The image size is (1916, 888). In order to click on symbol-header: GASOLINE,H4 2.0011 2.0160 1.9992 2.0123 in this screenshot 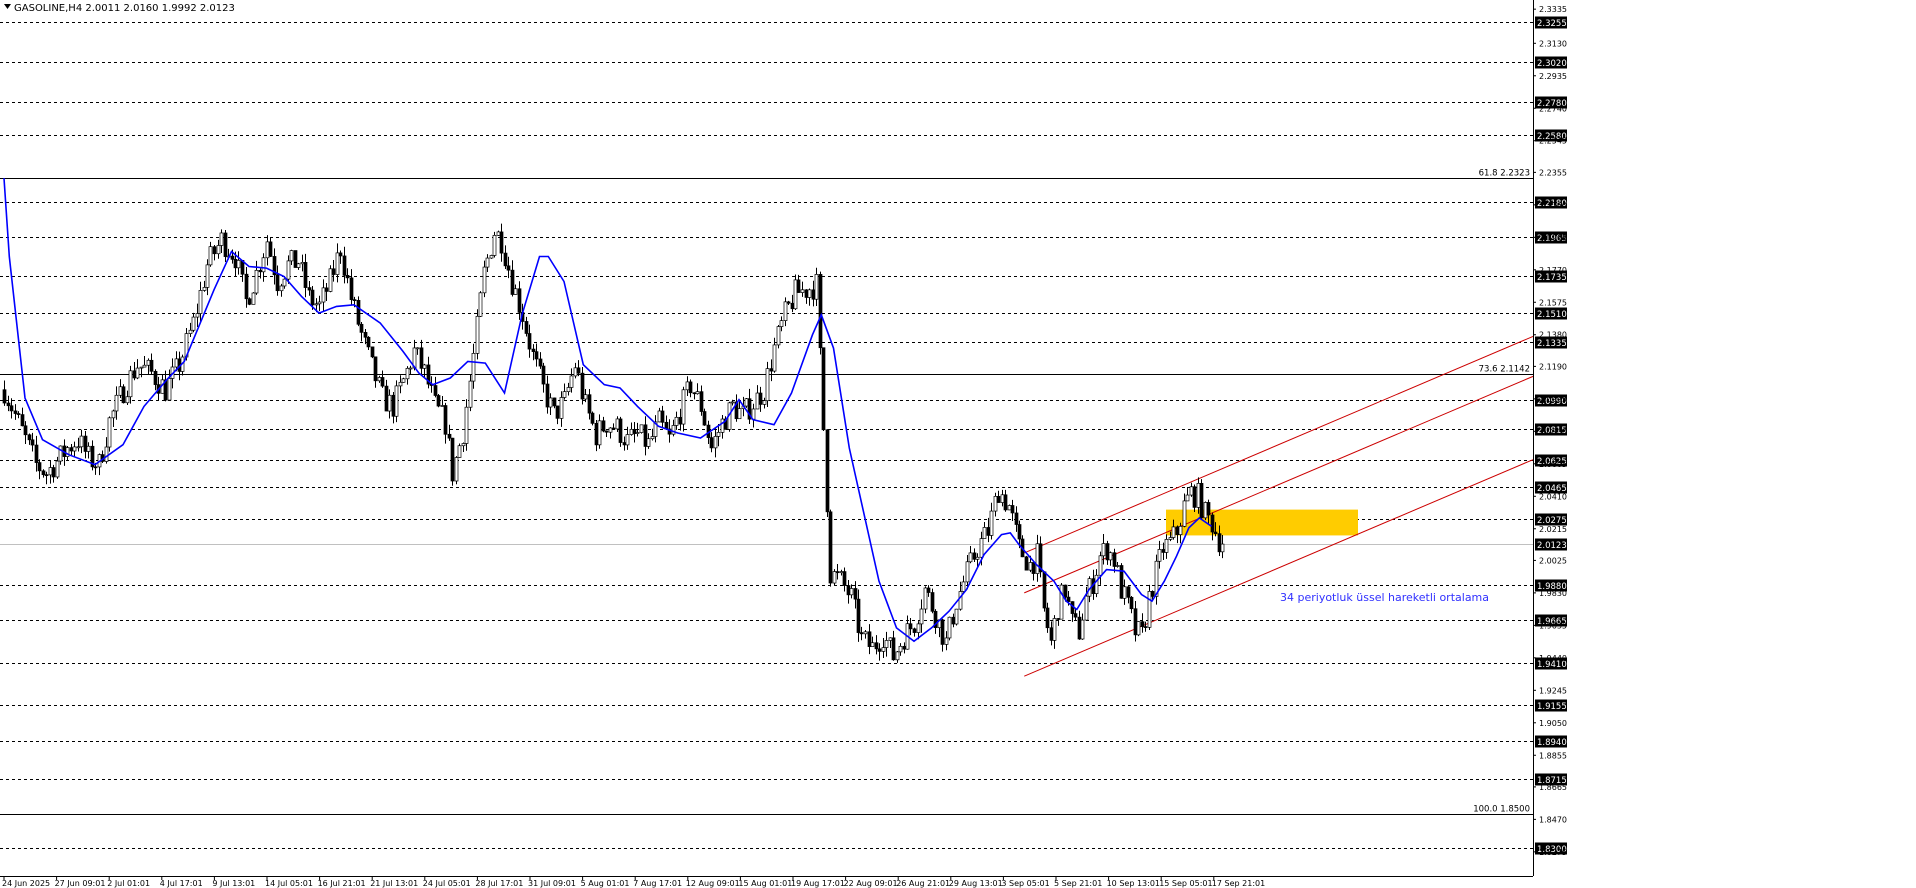, I will do `click(124, 8)`.